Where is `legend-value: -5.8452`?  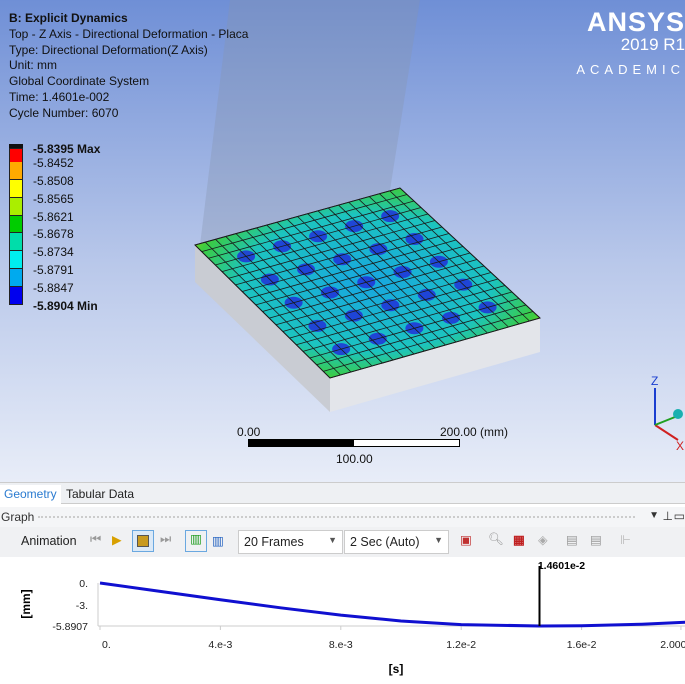
legend-value: -5.8452 is located at coordinates (53, 162).